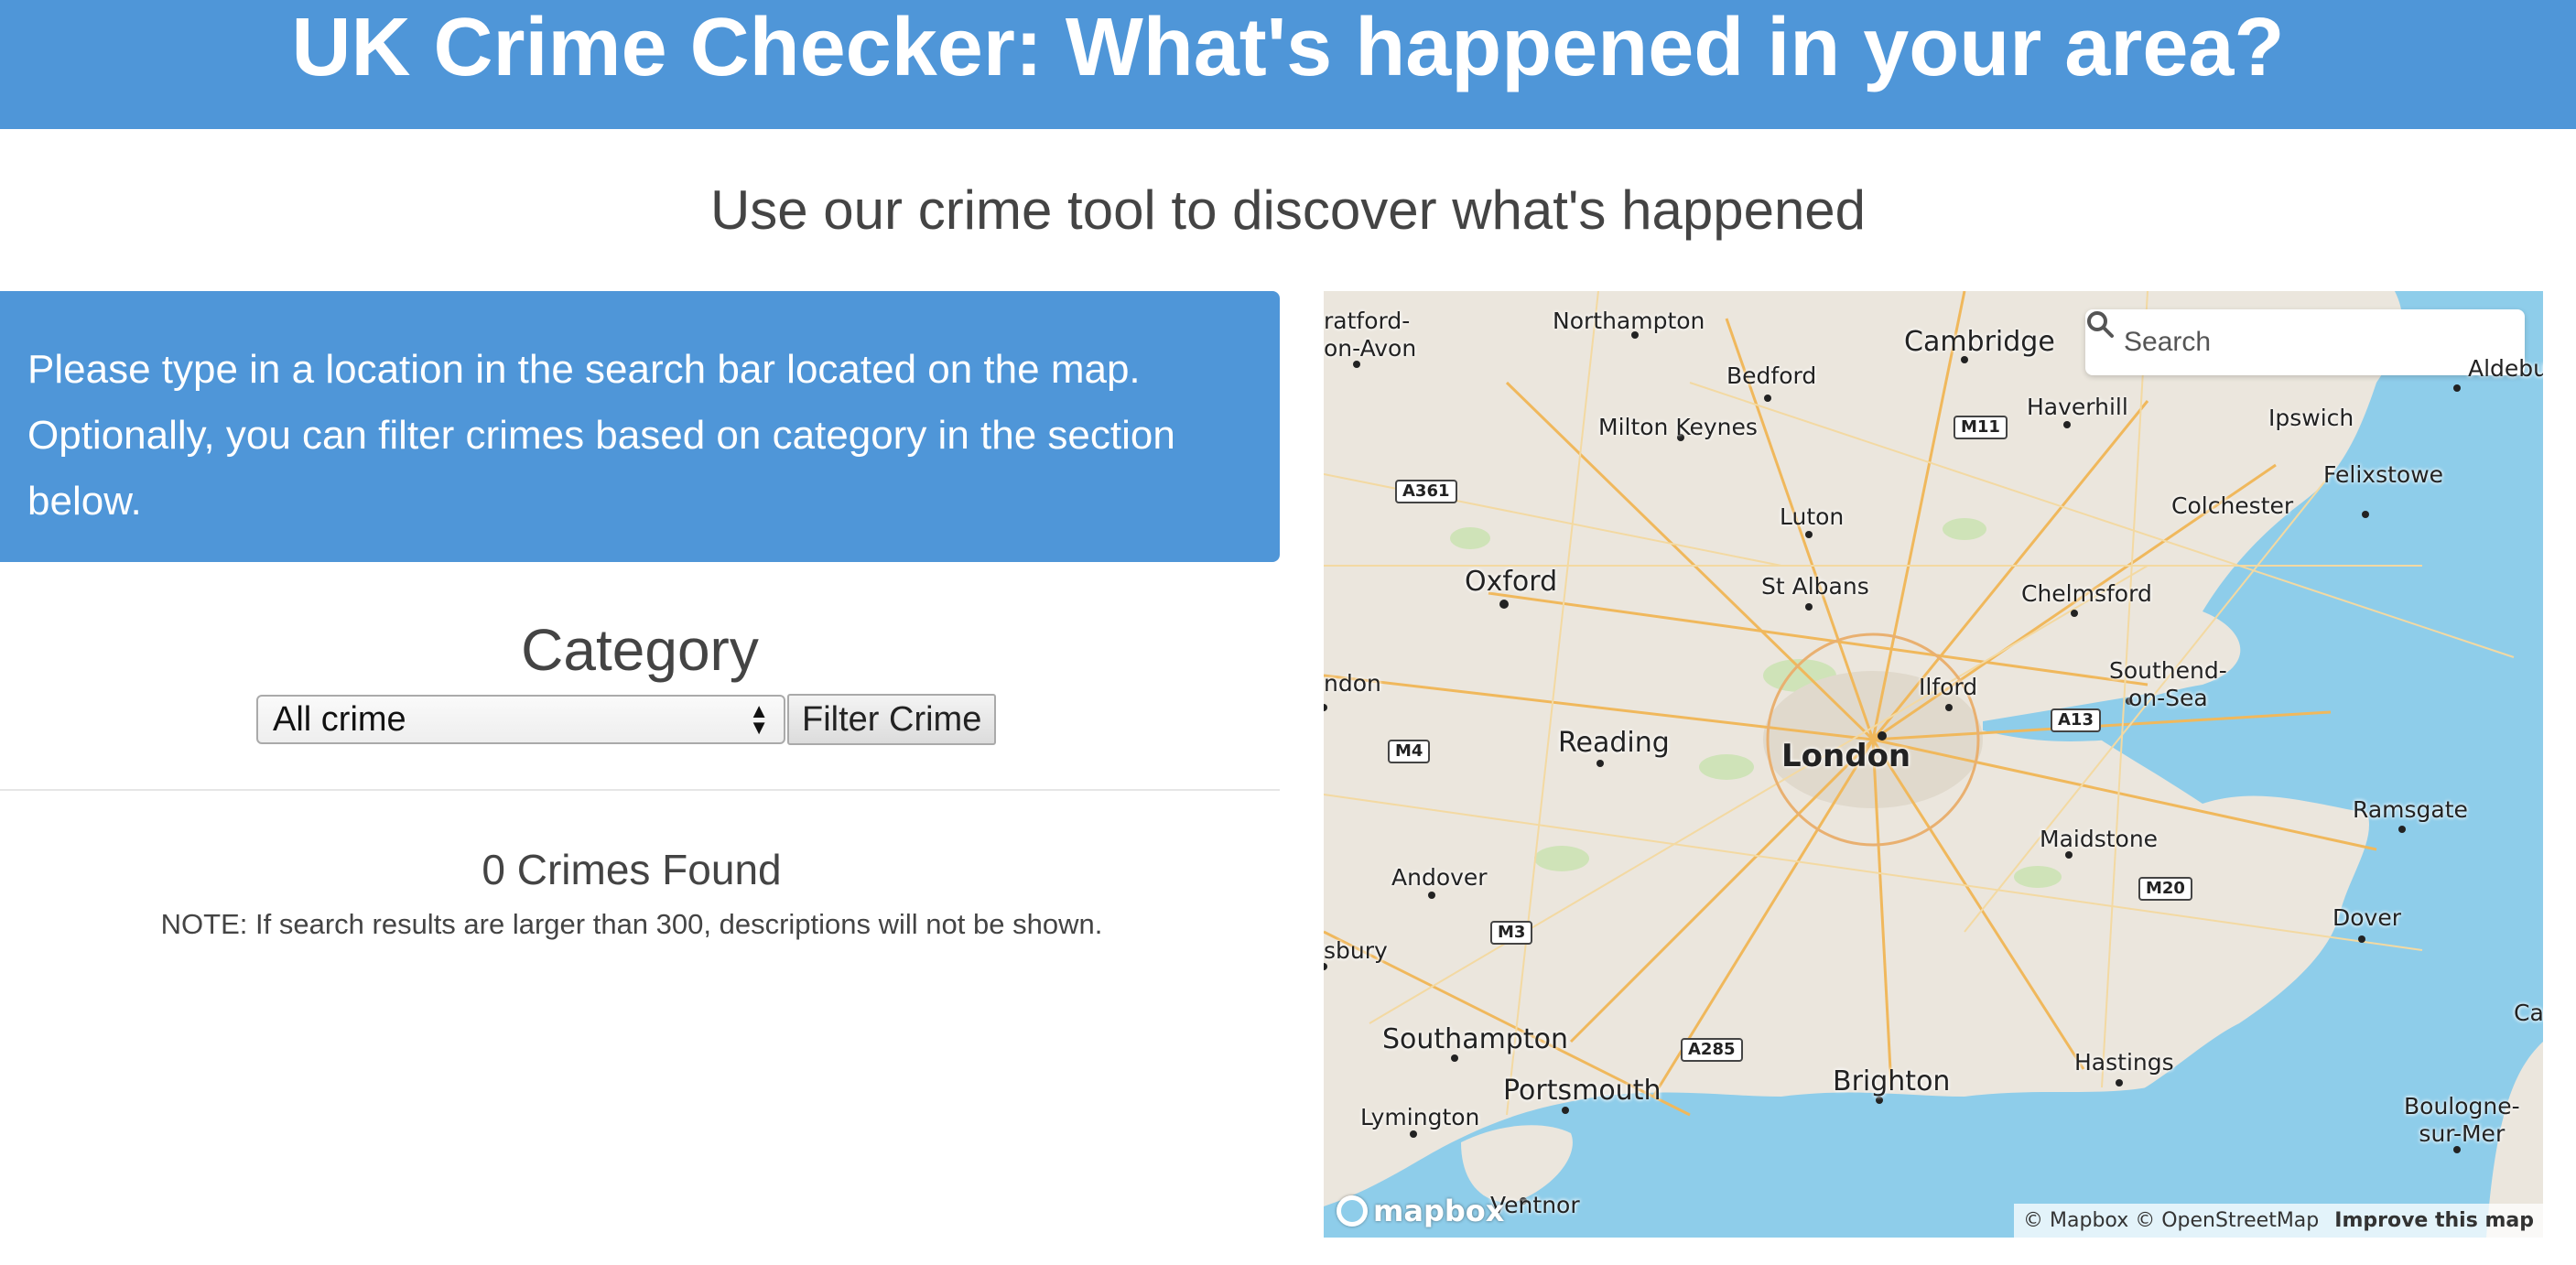 The image size is (2576, 1265). What do you see at coordinates (2383, 474) in the screenshot?
I see `place-label: Felixstowe` at bounding box center [2383, 474].